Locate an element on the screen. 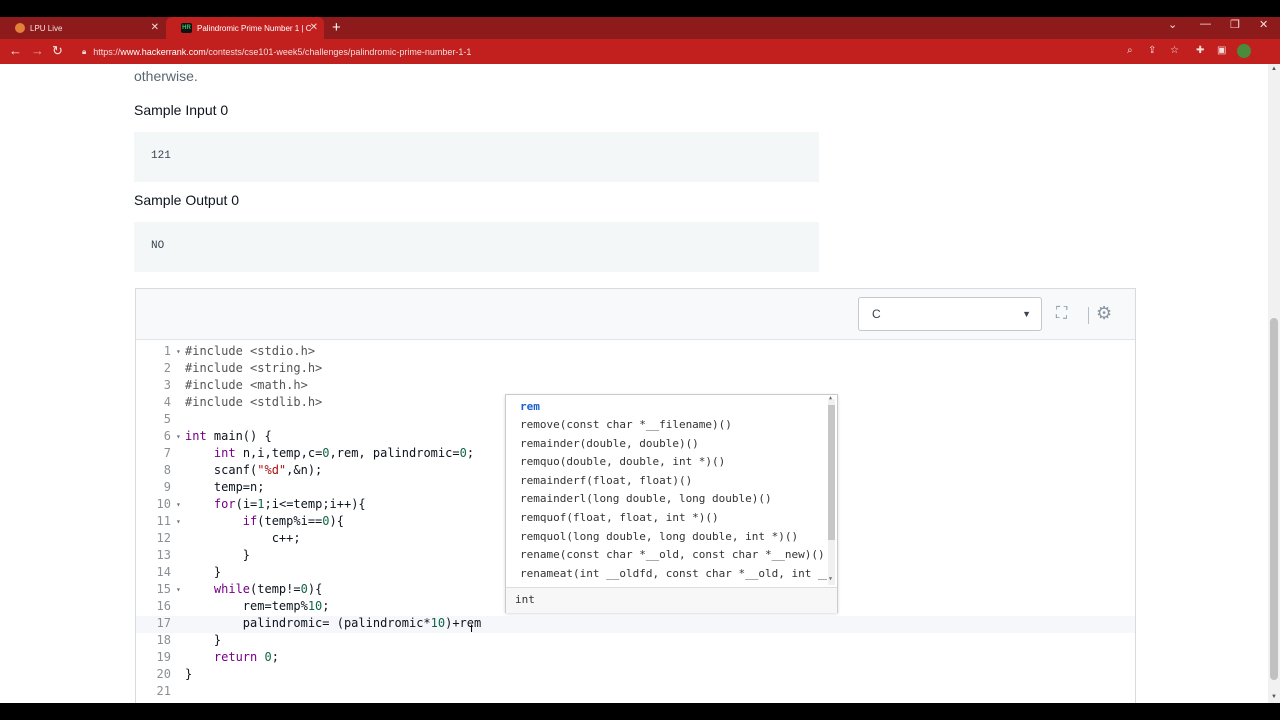  code-text: #include <stdlib.h> is located at coordinates (254, 402).